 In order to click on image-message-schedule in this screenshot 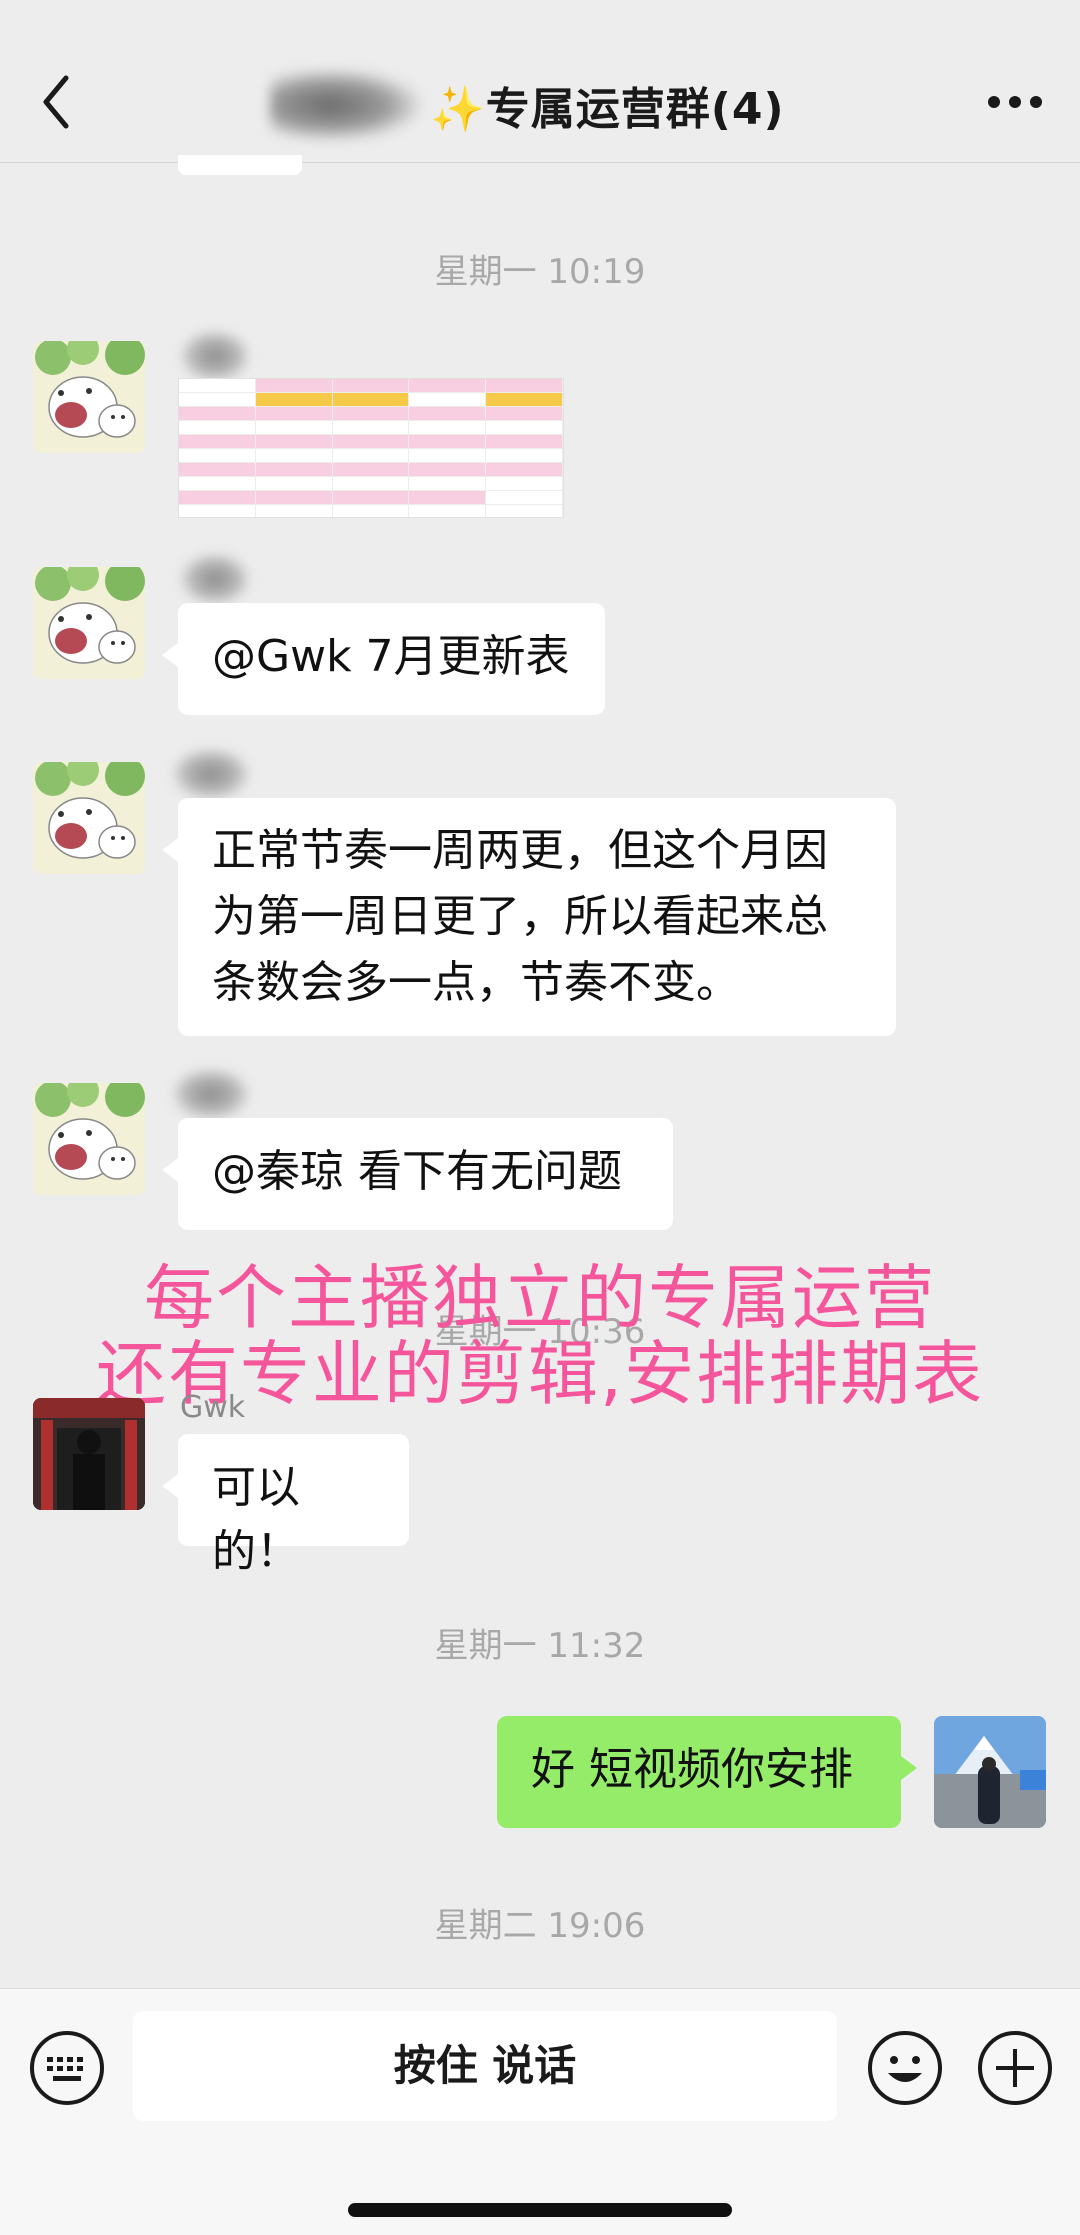, I will do `click(371, 448)`.